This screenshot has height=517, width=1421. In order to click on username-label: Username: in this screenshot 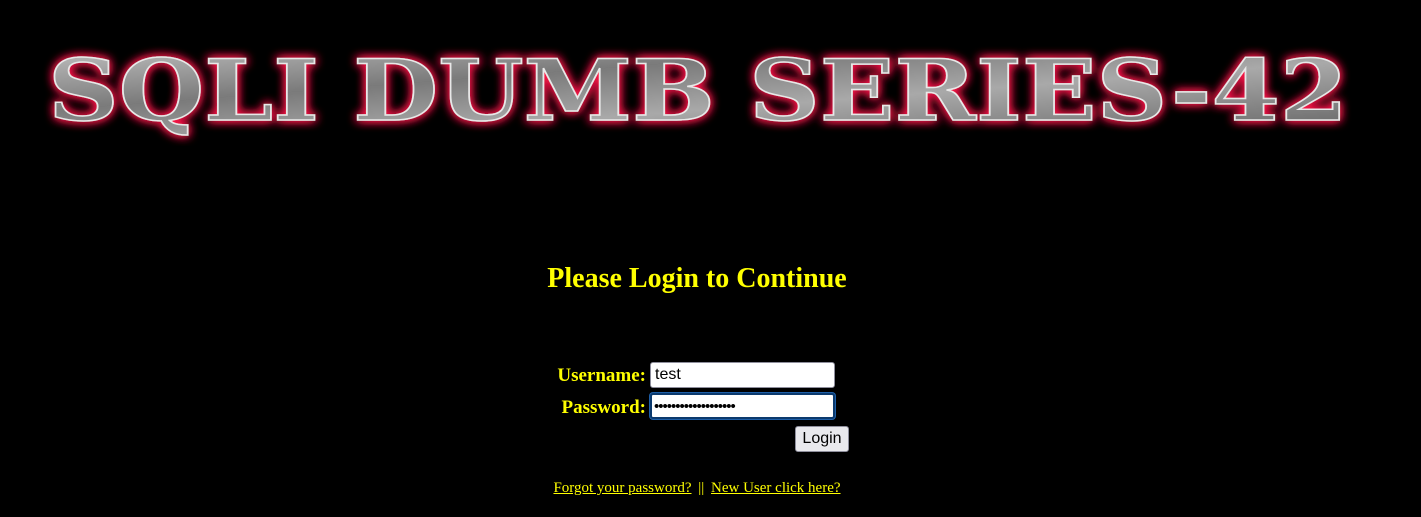, I will do `click(601, 375)`.